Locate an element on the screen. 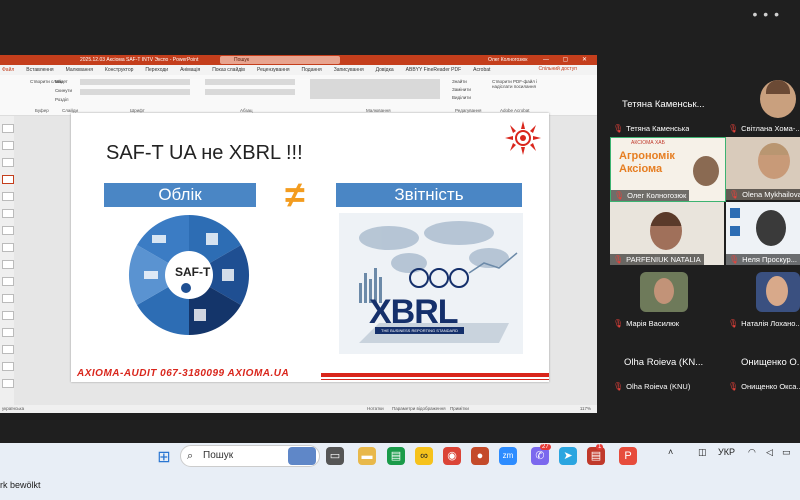 This screenshot has width=800, height=500. ribbon-font-box is located at coordinates (135, 82).